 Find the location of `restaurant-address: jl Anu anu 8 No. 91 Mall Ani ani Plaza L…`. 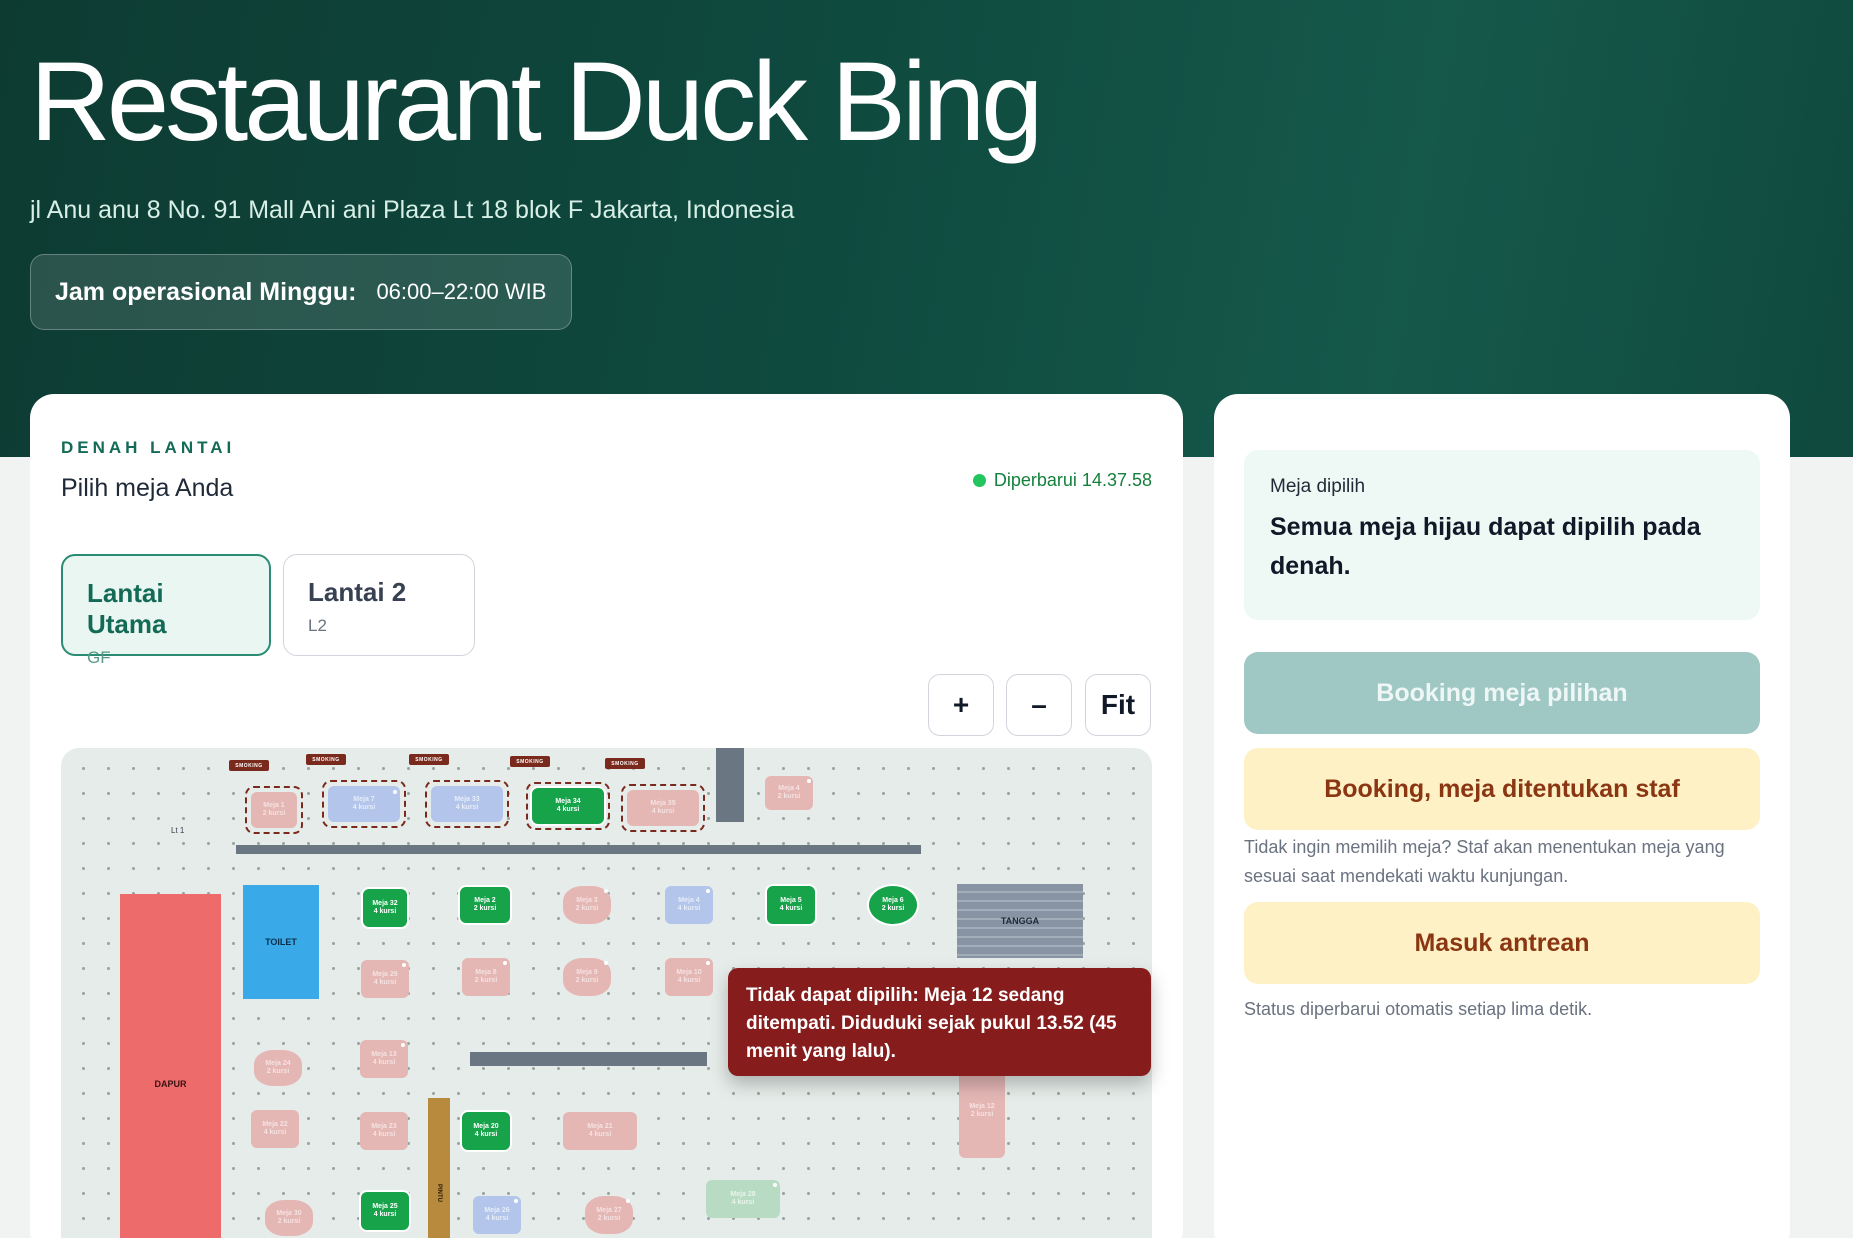

restaurant-address: jl Anu anu 8 No. 91 Mall Ani ani Plaza L… is located at coordinates (412, 210).